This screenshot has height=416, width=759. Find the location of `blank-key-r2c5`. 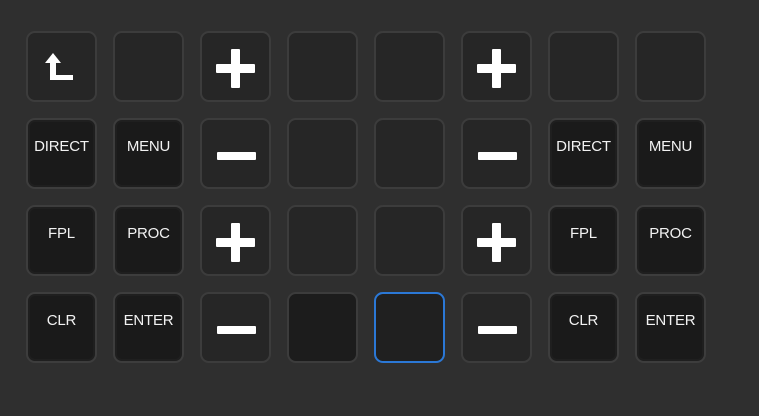

blank-key-r2c5 is located at coordinates (409, 153).